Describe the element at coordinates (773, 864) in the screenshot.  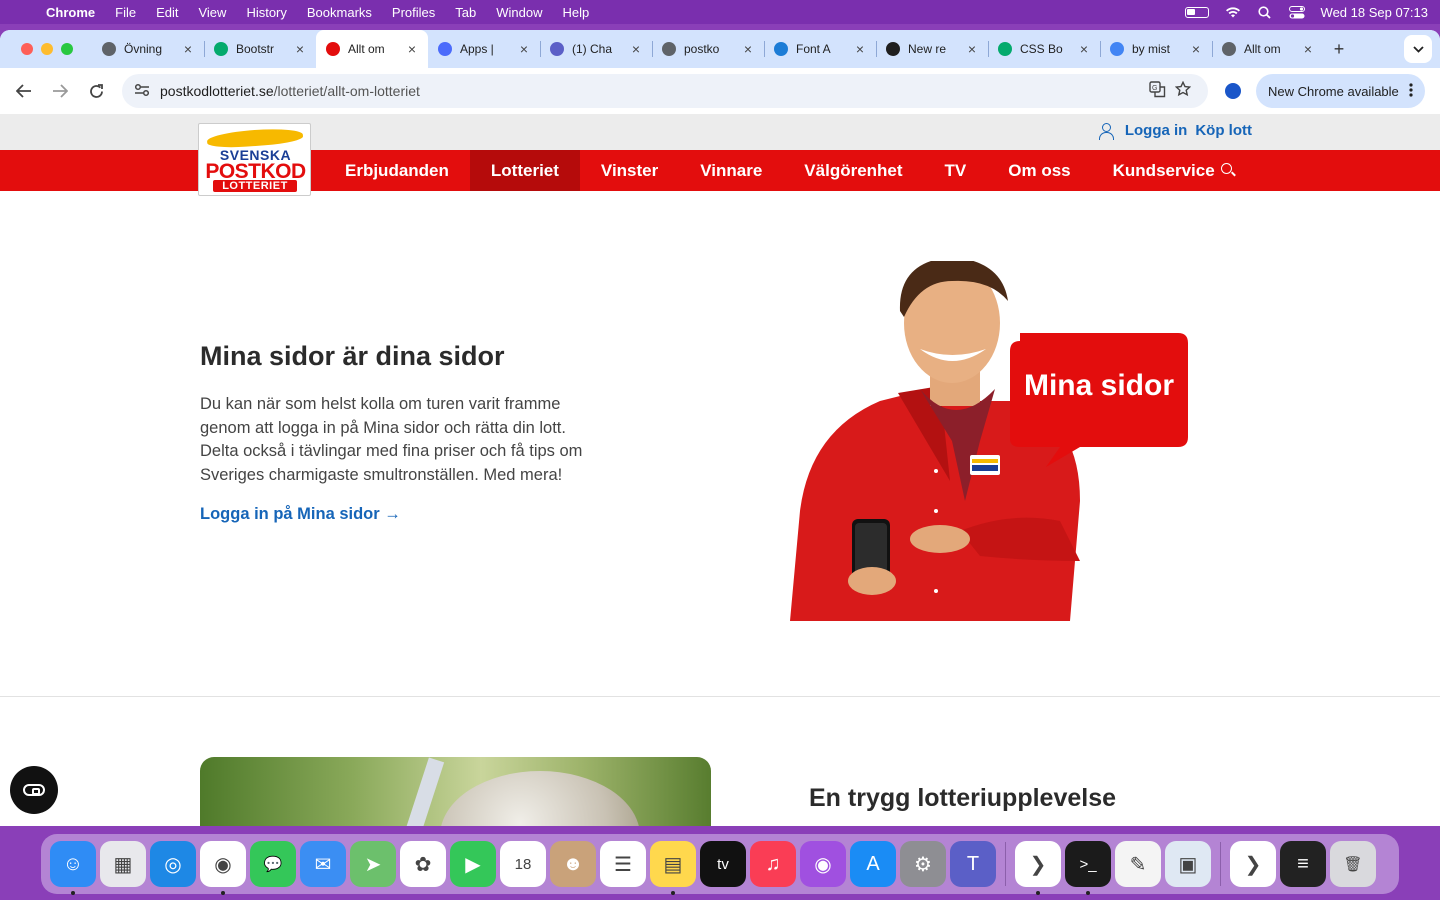
I see `music-icon: ♫` at that location.